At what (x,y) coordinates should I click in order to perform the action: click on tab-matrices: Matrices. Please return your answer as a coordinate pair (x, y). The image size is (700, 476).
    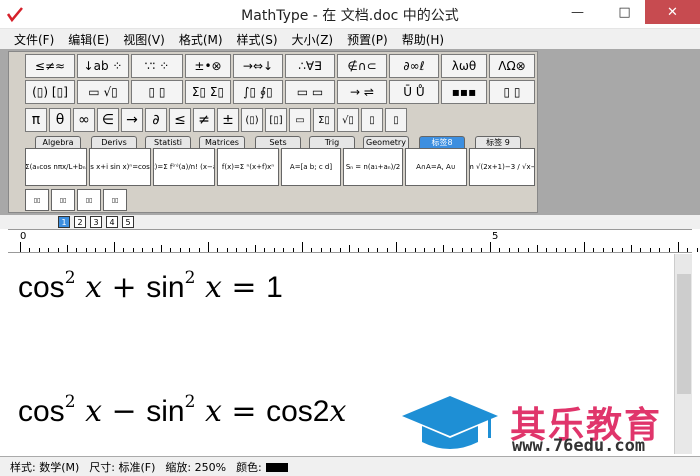
    Looking at the image, I should click on (222, 142).